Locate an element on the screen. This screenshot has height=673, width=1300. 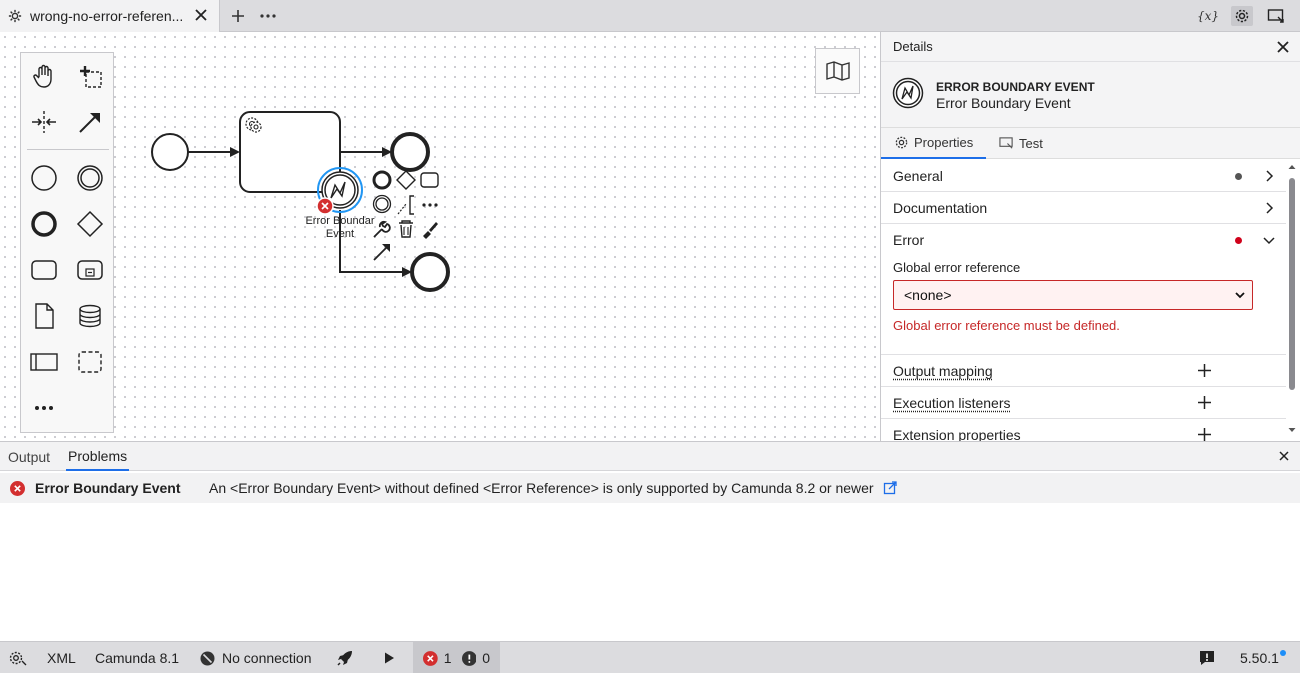
field-error-message: Global error reference must be defined. is located at coordinates (1006, 325).